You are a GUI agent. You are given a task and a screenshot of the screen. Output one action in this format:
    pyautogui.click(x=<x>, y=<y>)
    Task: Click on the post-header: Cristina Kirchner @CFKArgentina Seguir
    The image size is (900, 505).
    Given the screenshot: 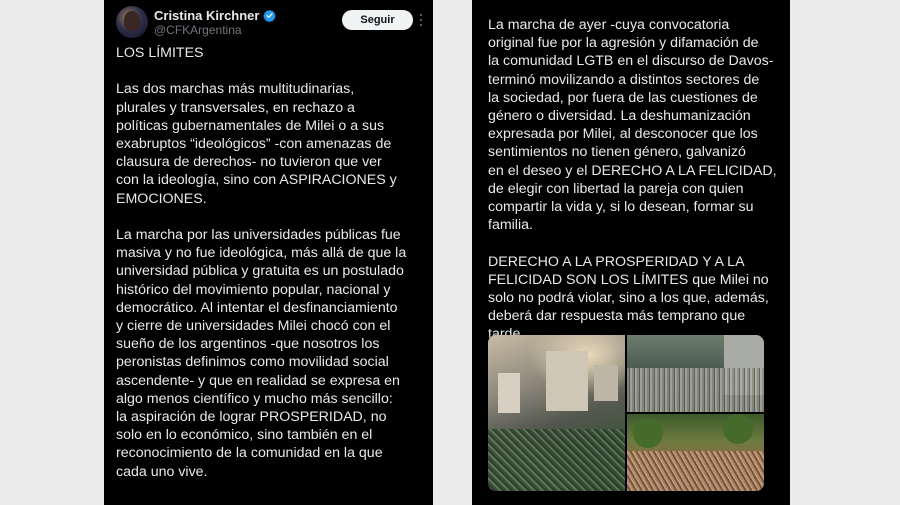 What is the action you would take?
    pyautogui.click(x=269, y=23)
    